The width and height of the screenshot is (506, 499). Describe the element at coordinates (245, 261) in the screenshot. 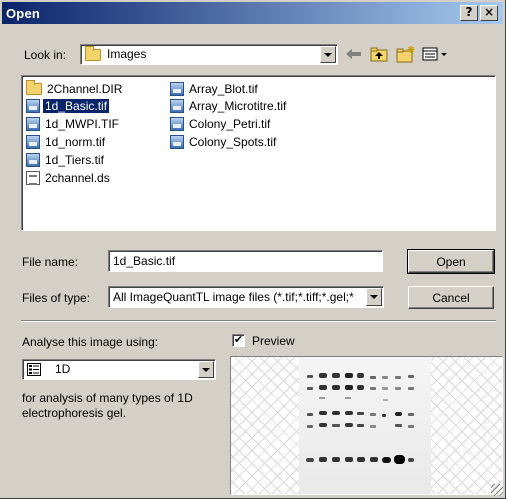

I see `file-name-input: 1d_Basic.tif` at that location.